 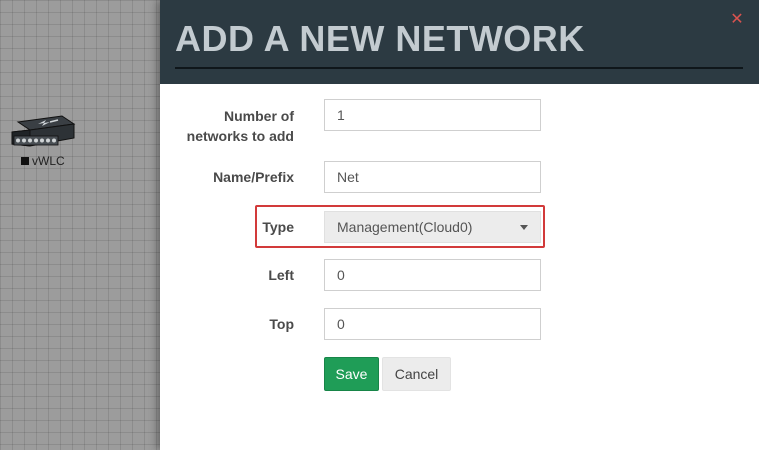 I want to click on node-name: vWLC, so click(x=48, y=161).